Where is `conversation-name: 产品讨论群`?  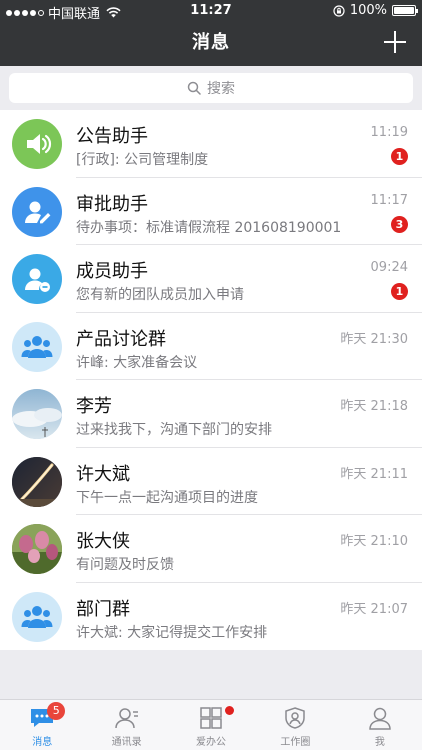 conversation-name: 产品讨论群 is located at coordinates (121, 339).